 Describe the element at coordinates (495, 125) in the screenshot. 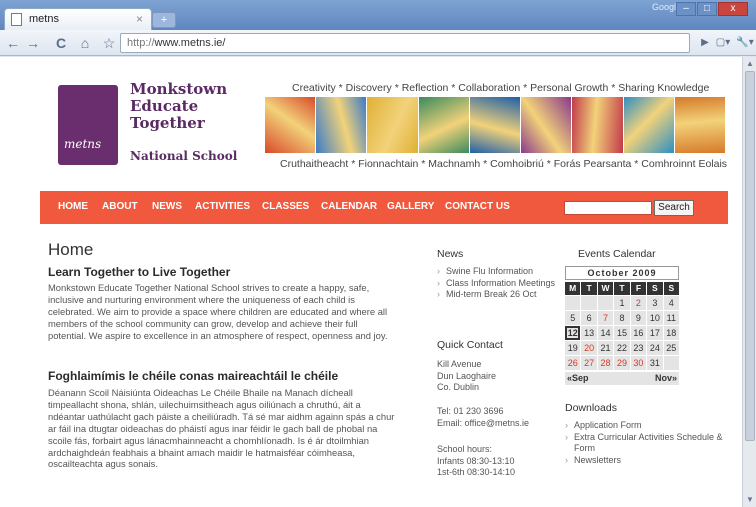

I see `artwork-banner` at that location.